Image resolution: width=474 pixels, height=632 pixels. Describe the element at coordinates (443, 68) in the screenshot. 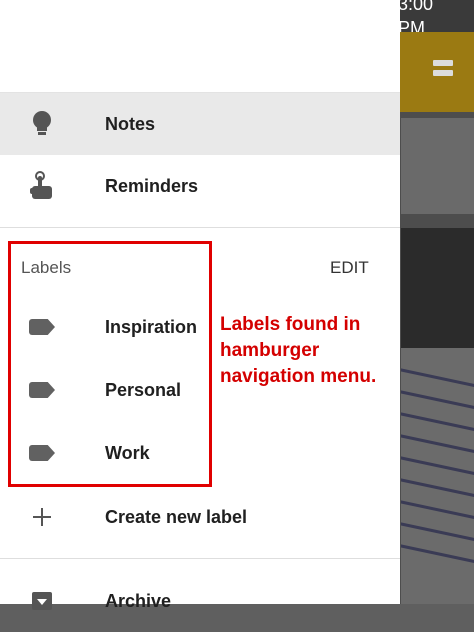

I see `view-toggle-icon` at that location.